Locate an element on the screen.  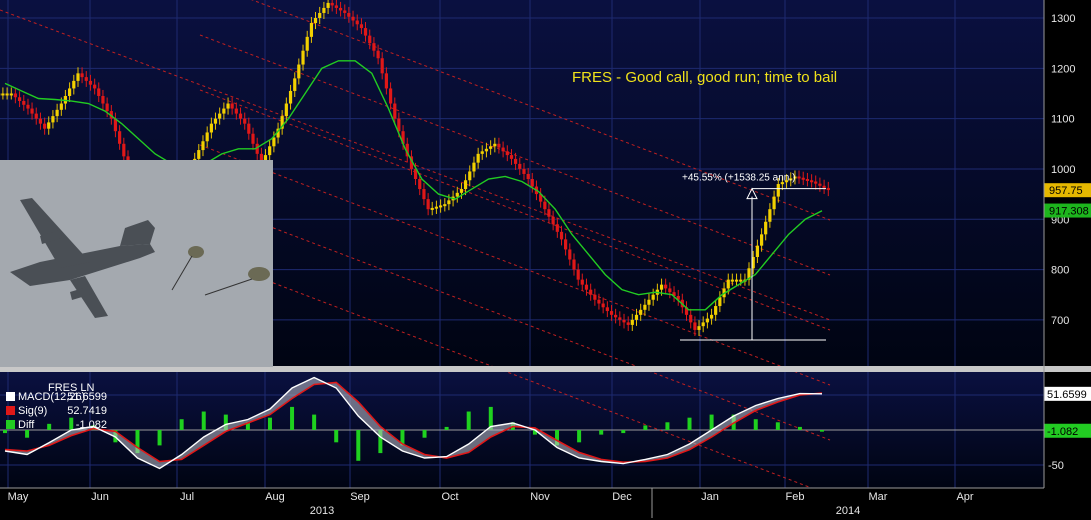
legend-value: 52.7419 is located at coordinates (87, 411).